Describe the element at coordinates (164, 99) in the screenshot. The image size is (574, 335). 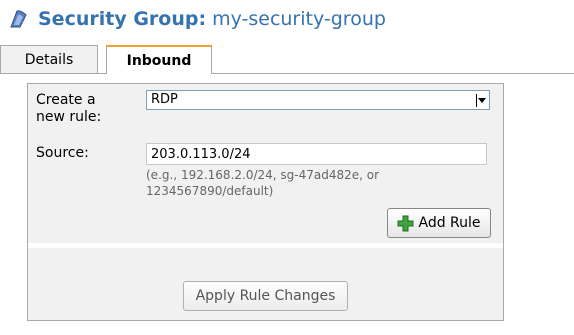
I see `rule-type-value: RDP` at that location.